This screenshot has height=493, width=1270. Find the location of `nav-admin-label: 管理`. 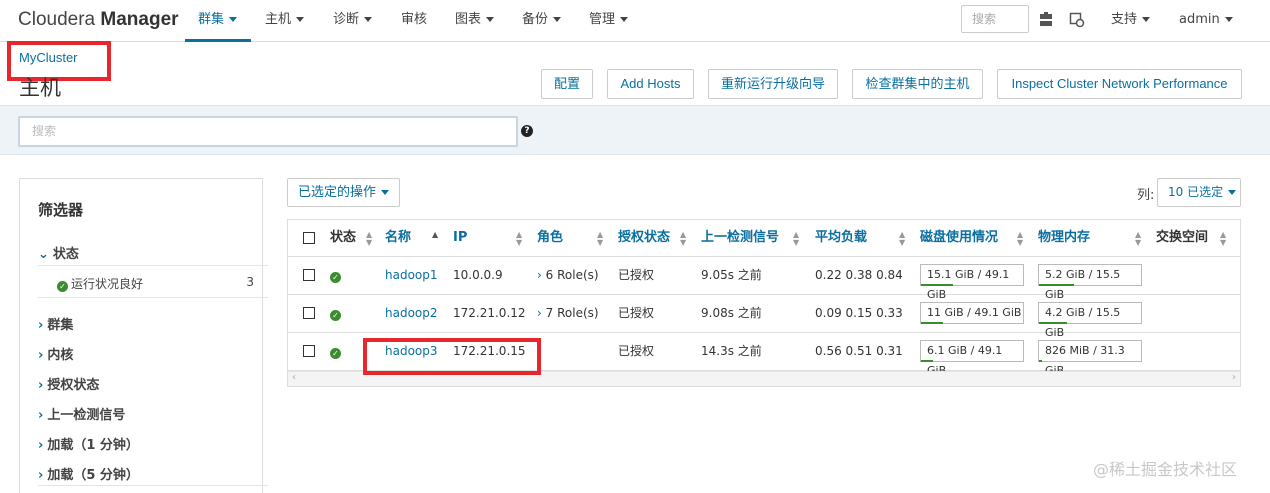

nav-admin-label: 管理 is located at coordinates (602, 19).